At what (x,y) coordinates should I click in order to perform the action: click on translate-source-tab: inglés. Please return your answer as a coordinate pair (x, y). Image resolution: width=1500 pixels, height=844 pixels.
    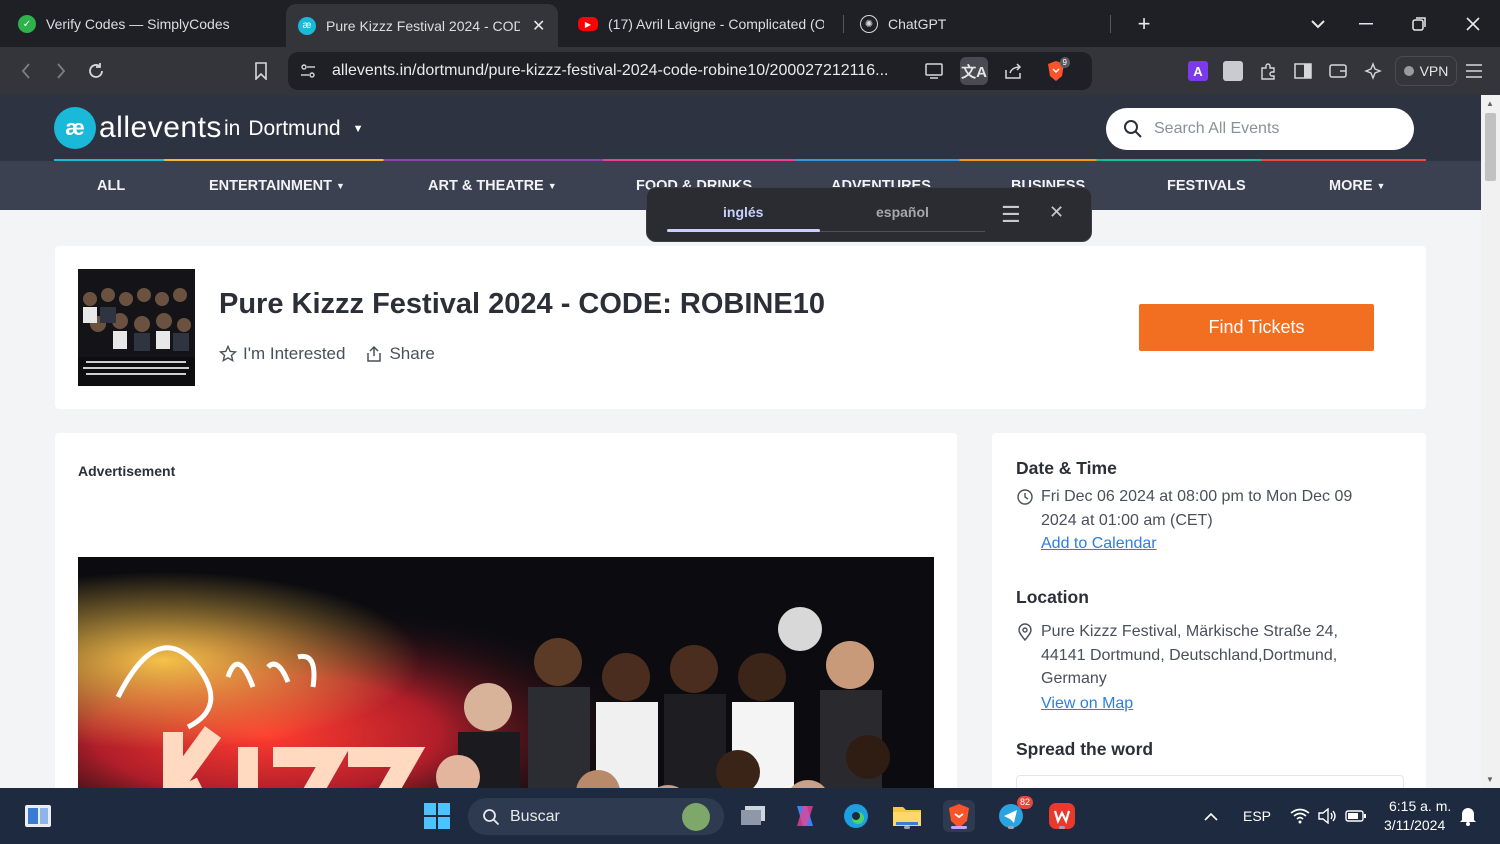
    Looking at the image, I should click on (743, 212).